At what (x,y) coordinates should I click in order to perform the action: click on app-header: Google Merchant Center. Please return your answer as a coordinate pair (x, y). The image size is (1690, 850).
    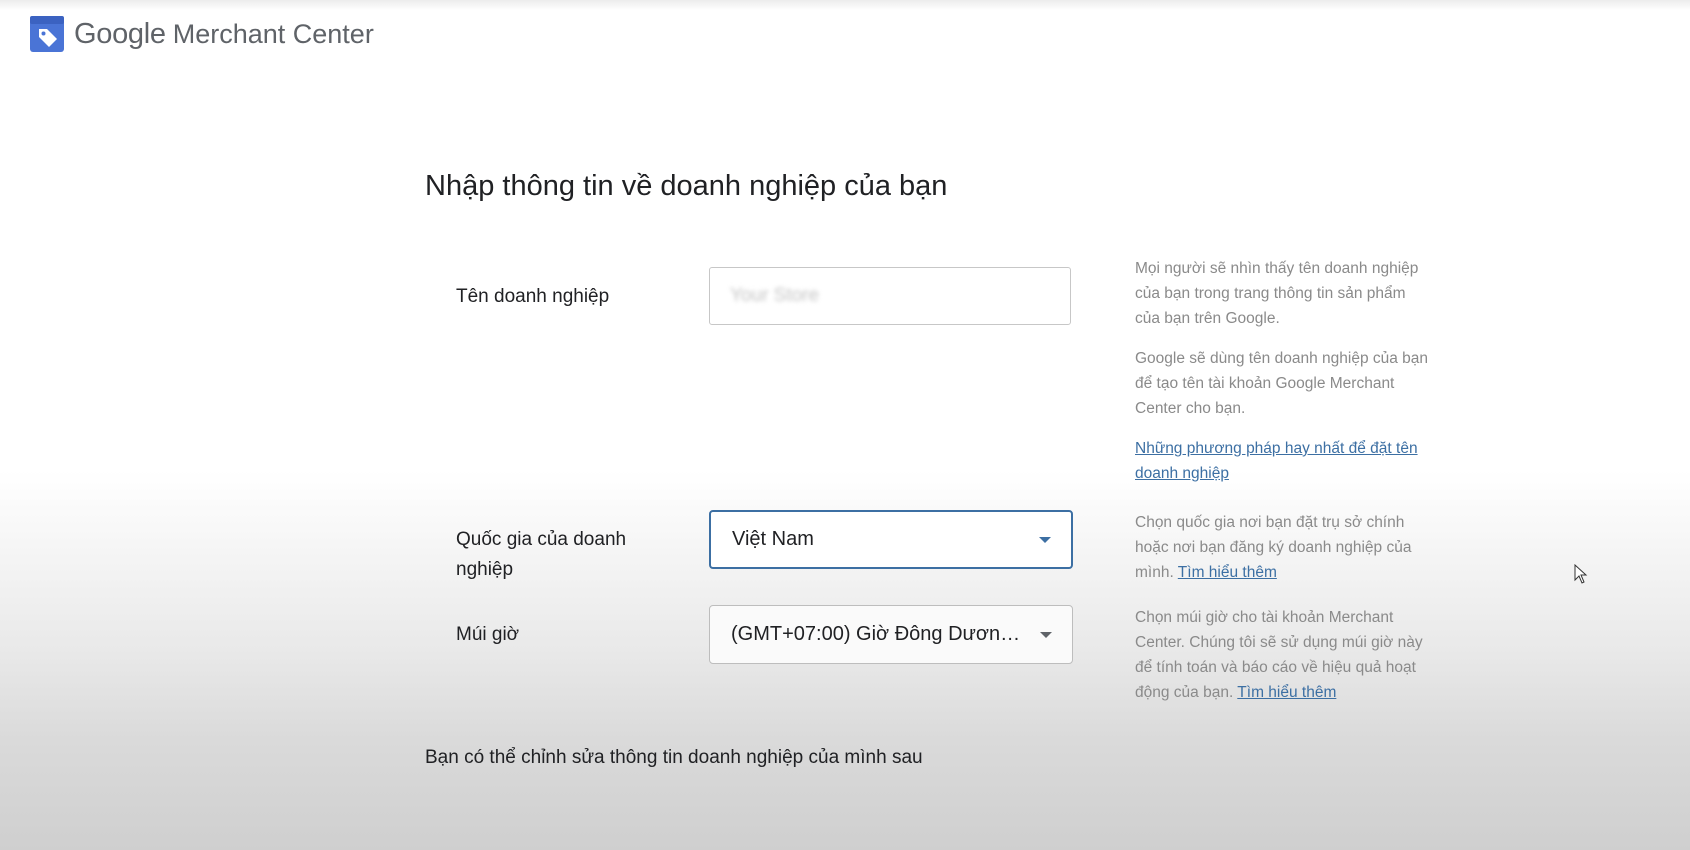
    Looking at the image, I should click on (202, 34).